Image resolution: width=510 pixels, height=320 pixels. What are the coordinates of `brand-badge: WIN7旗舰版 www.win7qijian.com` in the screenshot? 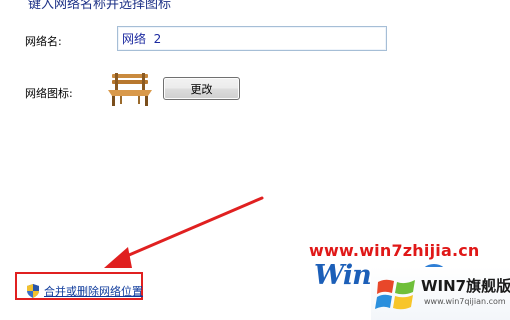 It's located at (440, 293).